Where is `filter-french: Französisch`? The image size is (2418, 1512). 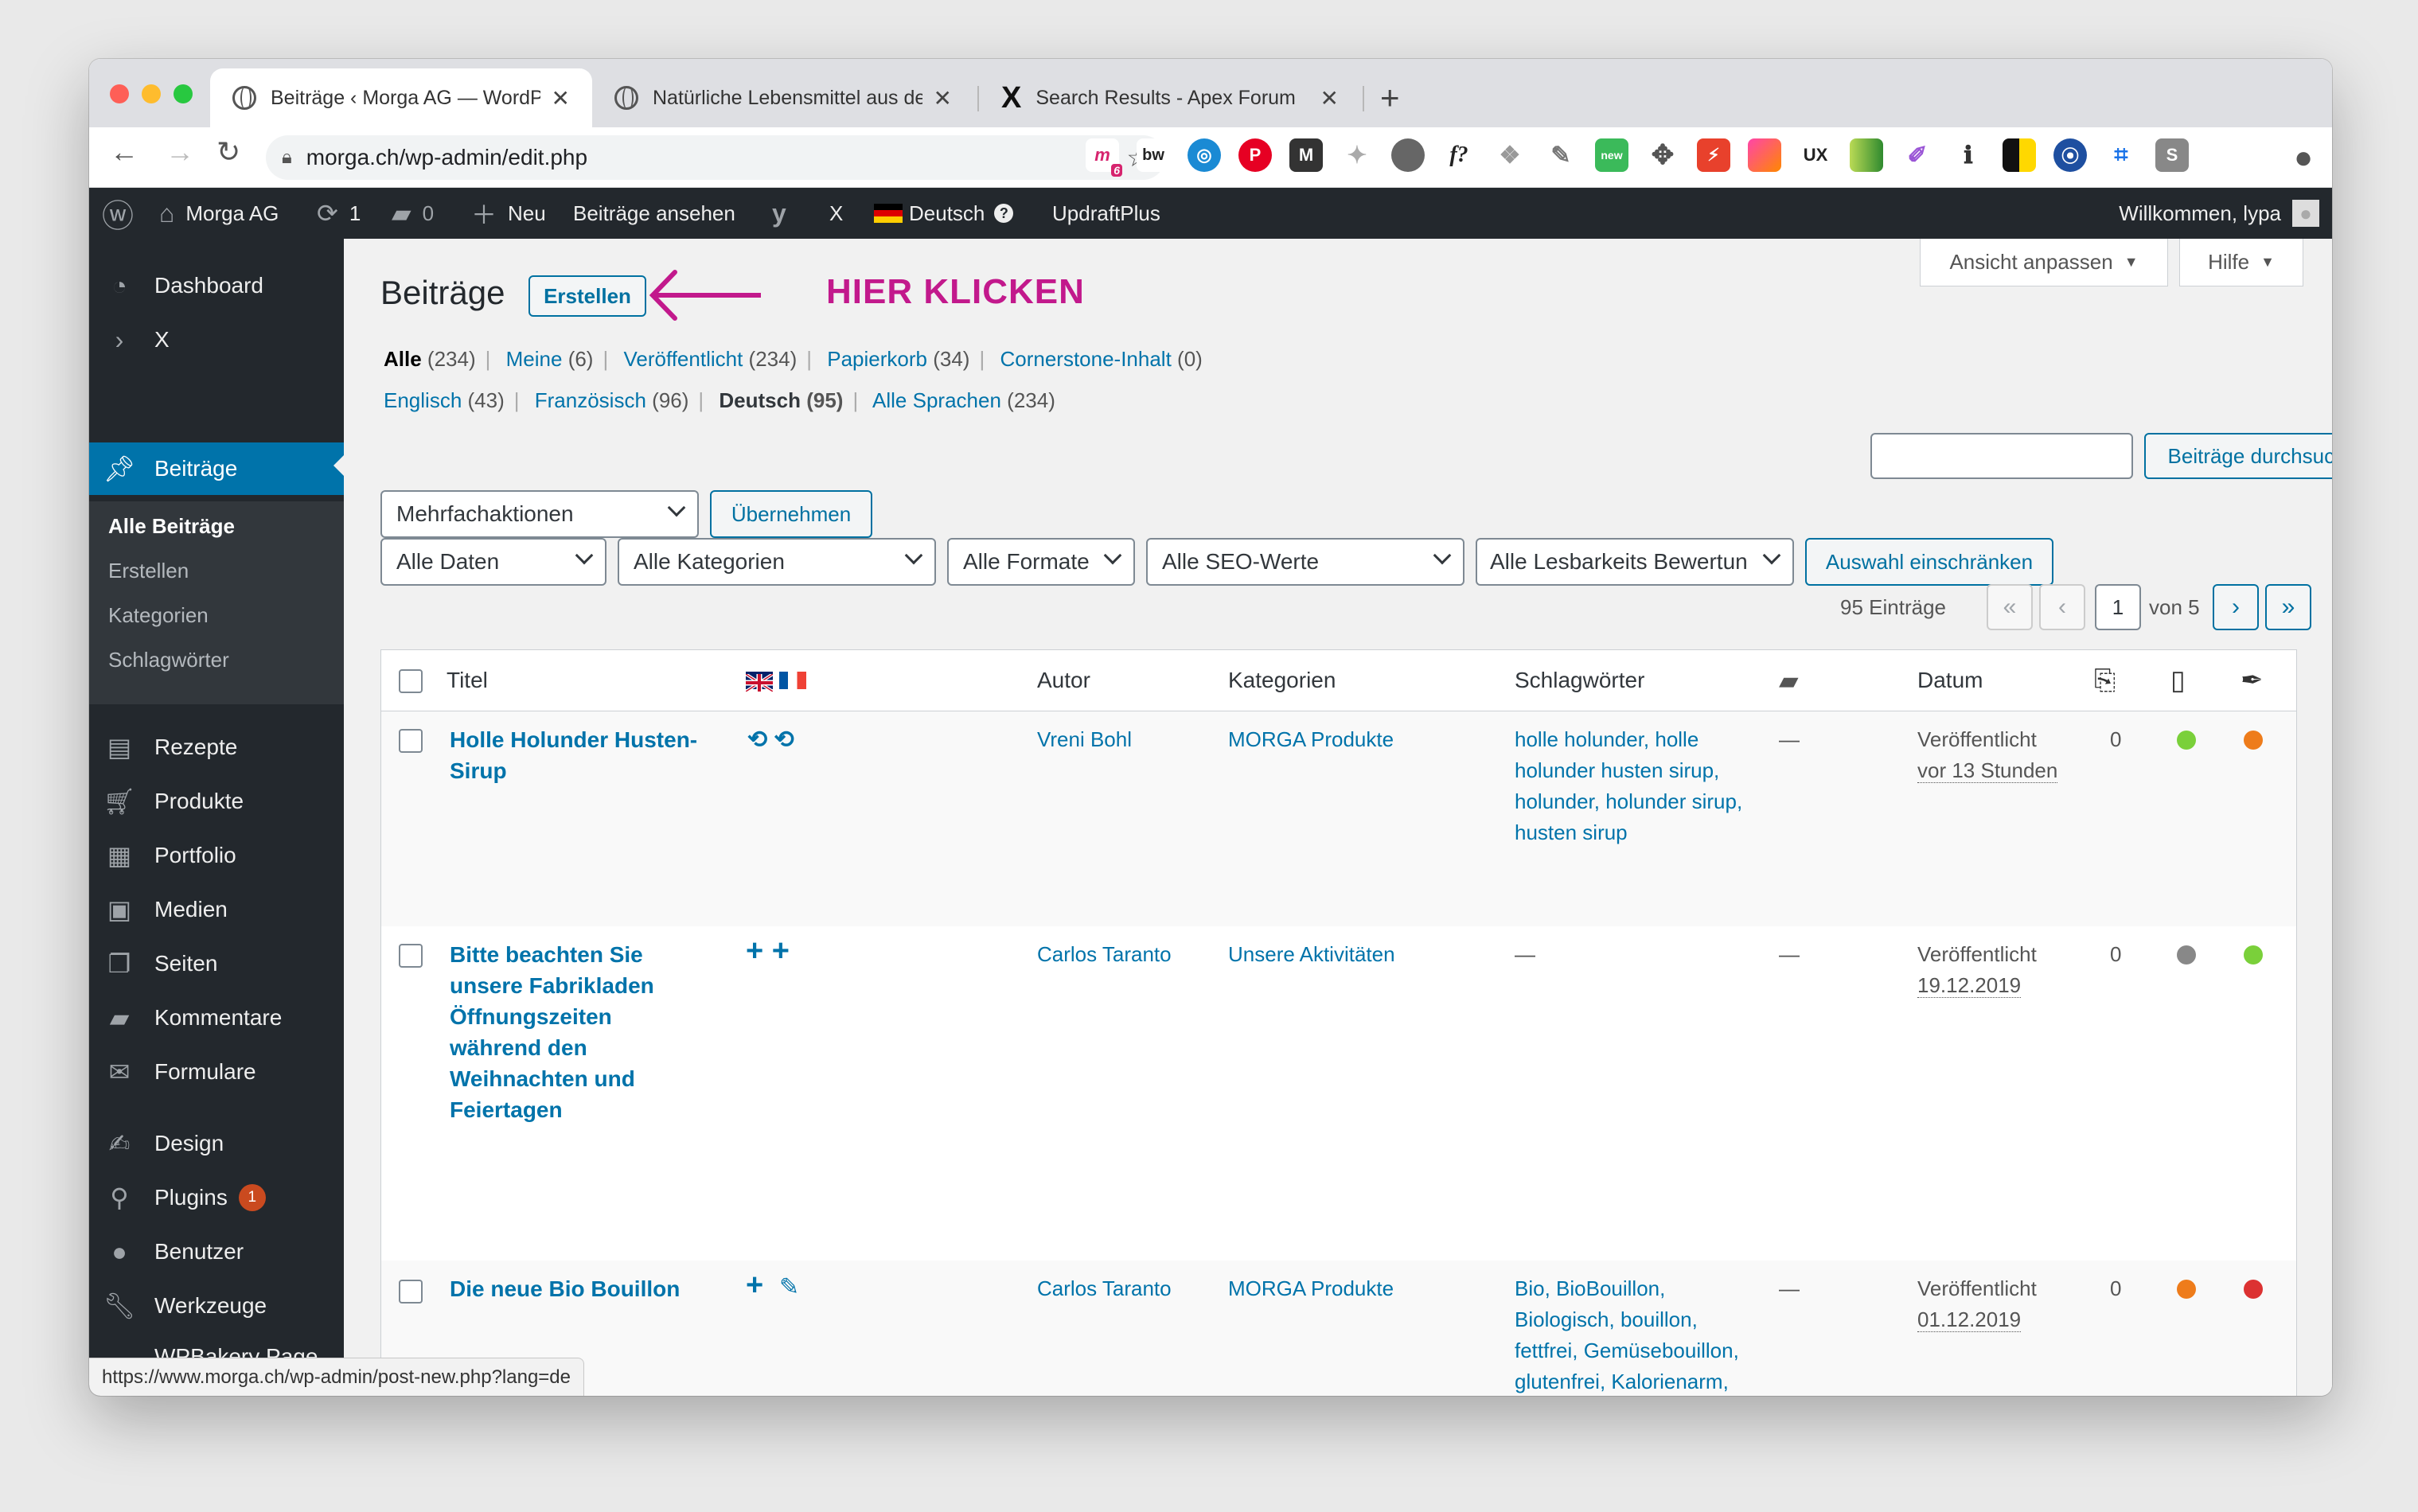
filter-french: Französisch is located at coordinates (590, 400).